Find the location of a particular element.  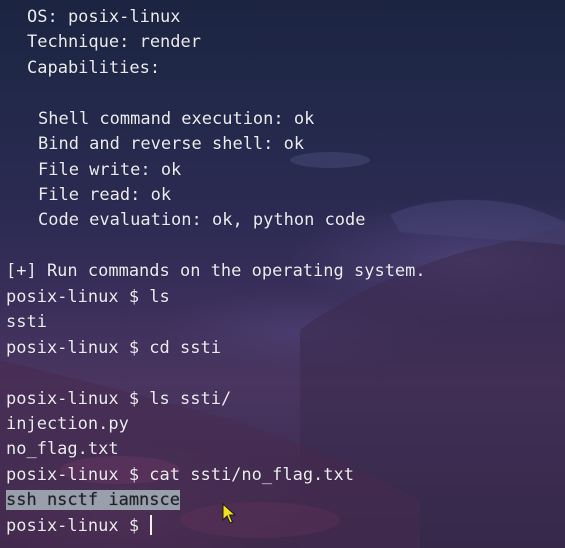

output-line: injection.py is located at coordinates (67, 424).